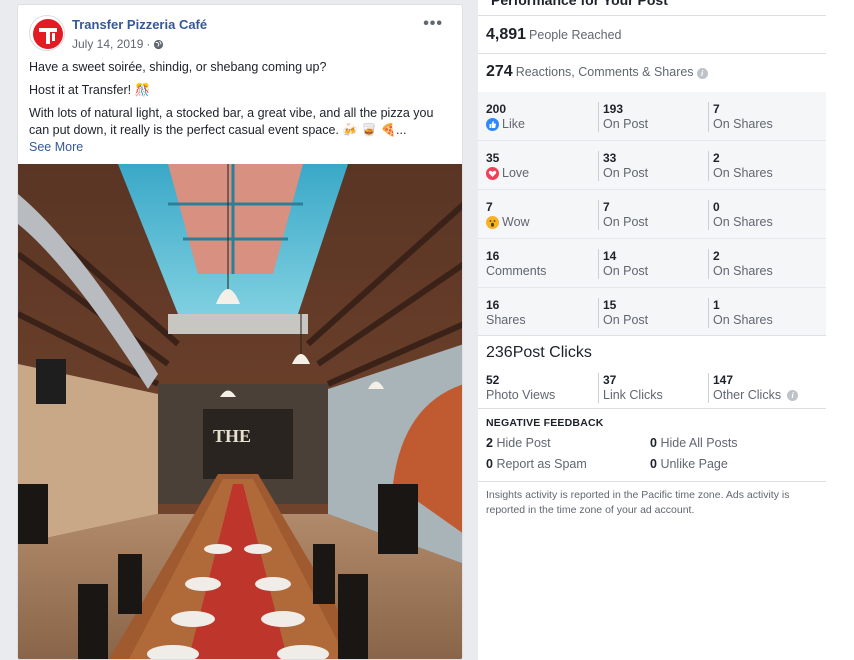 This screenshot has width=854, height=660. What do you see at coordinates (158, 44) in the screenshot?
I see `globe-icon` at bounding box center [158, 44].